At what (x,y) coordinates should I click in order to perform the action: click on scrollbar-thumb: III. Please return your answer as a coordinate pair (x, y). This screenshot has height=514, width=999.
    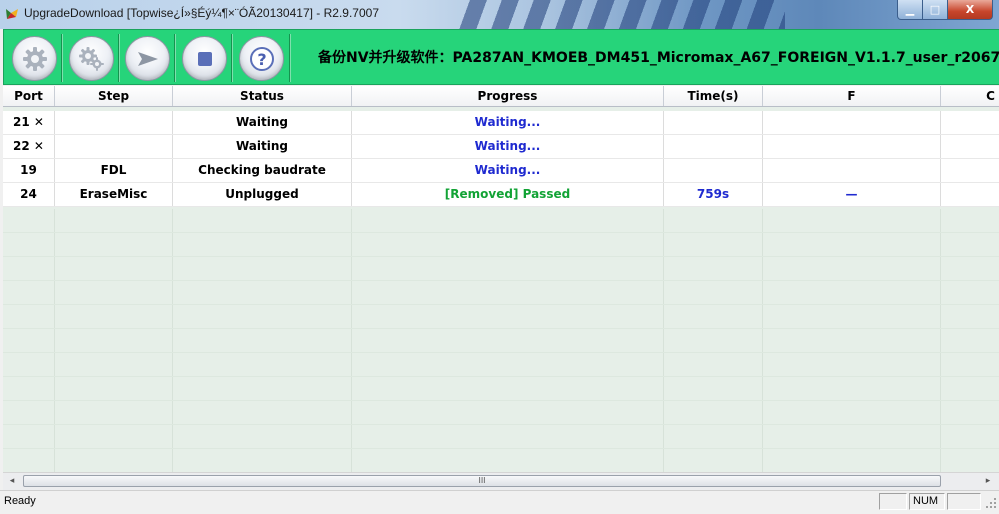
    Looking at the image, I should click on (482, 481).